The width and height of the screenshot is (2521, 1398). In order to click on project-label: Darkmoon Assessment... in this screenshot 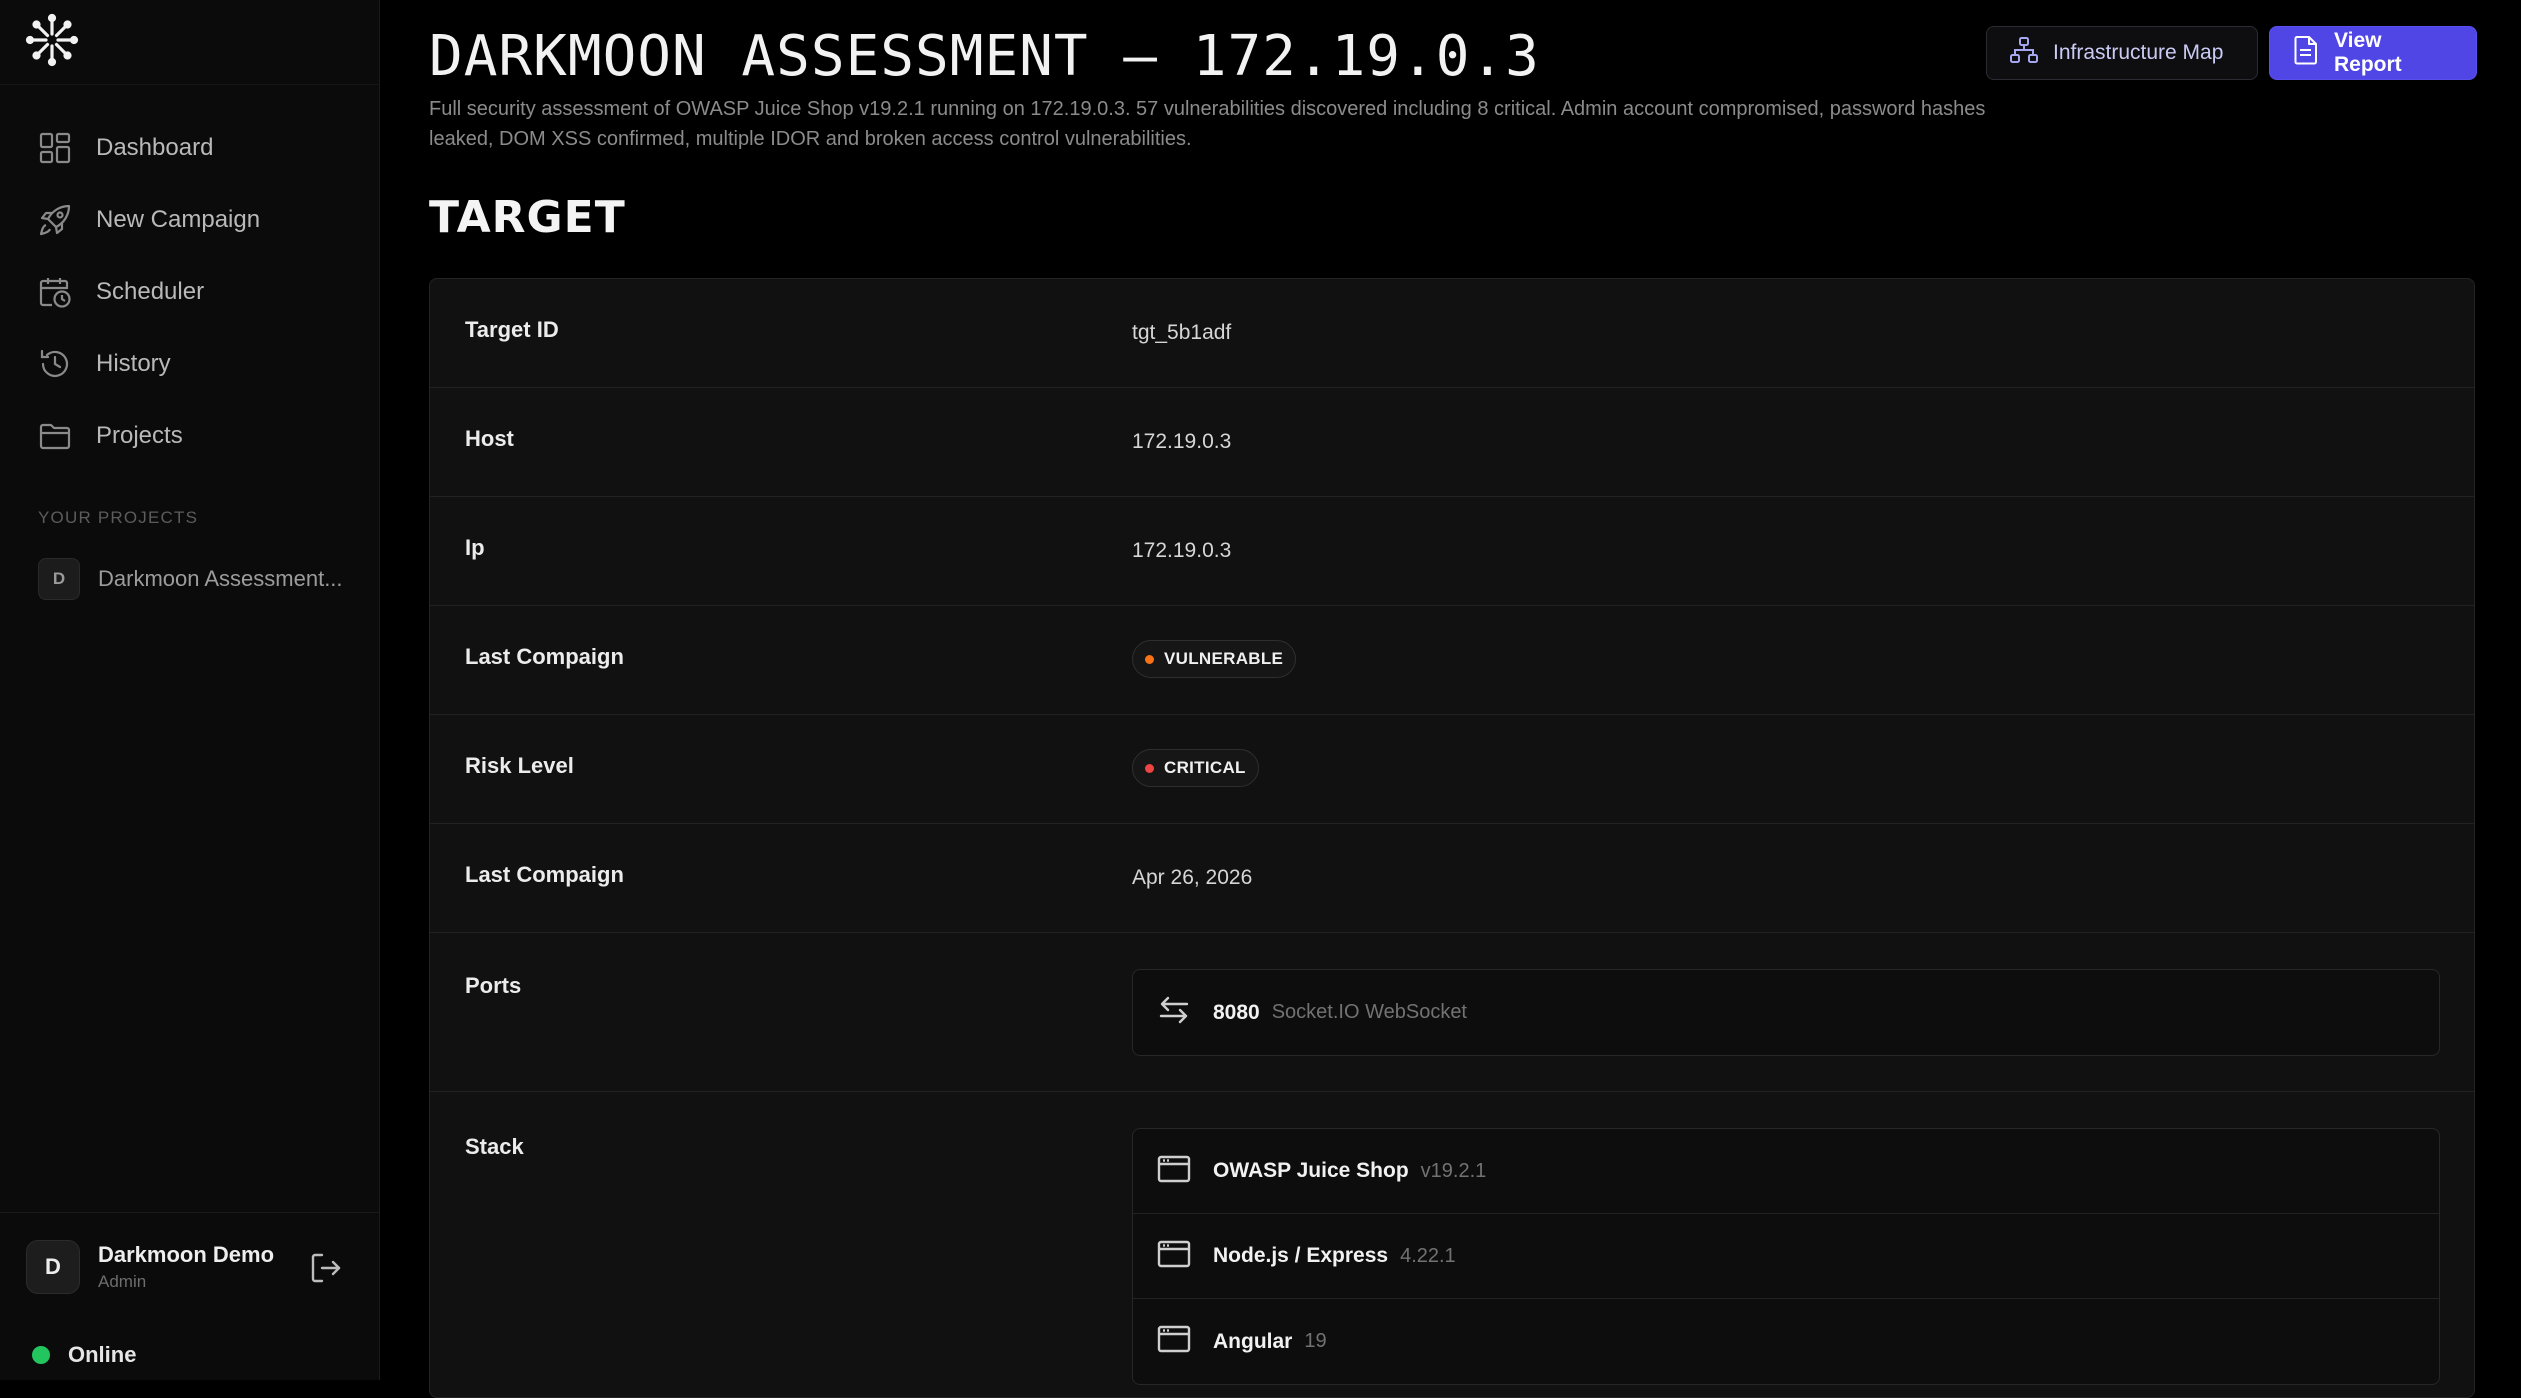, I will do `click(220, 578)`.